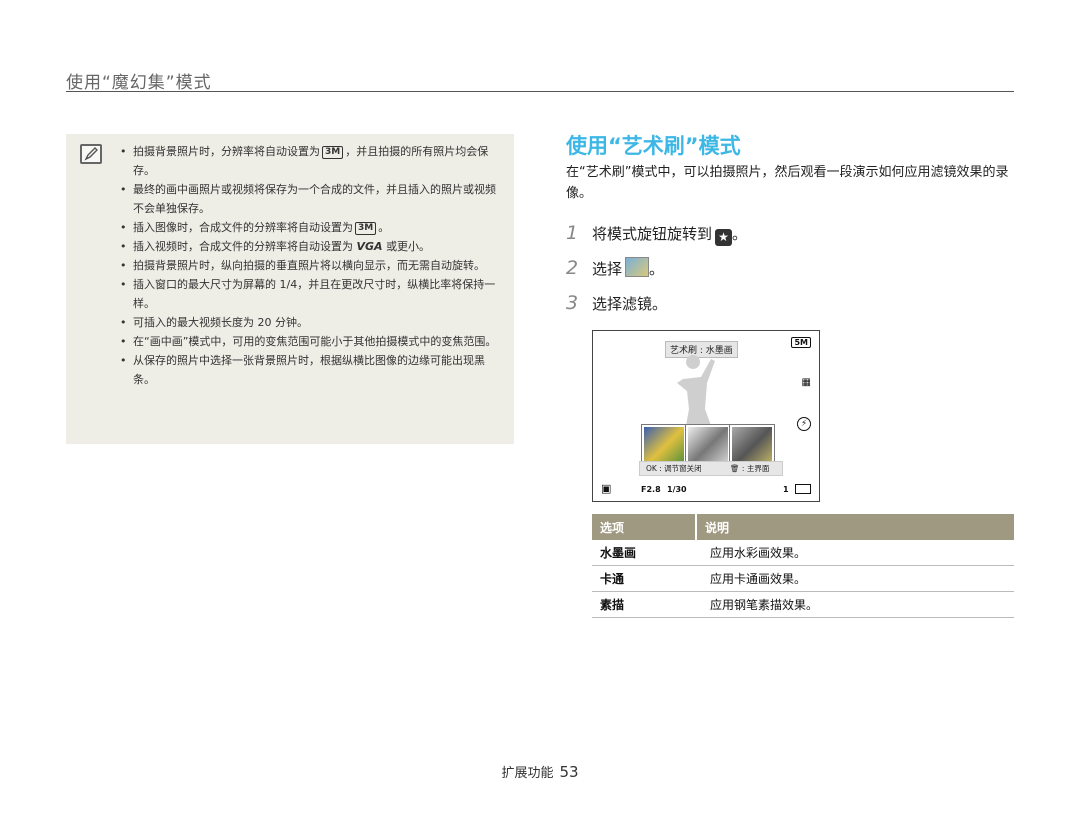 This screenshot has height=815, width=1080. What do you see at coordinates (527, 773) in the screenshot?
I see `footer-section: 扩展功能` at bounding box center [527, 773].